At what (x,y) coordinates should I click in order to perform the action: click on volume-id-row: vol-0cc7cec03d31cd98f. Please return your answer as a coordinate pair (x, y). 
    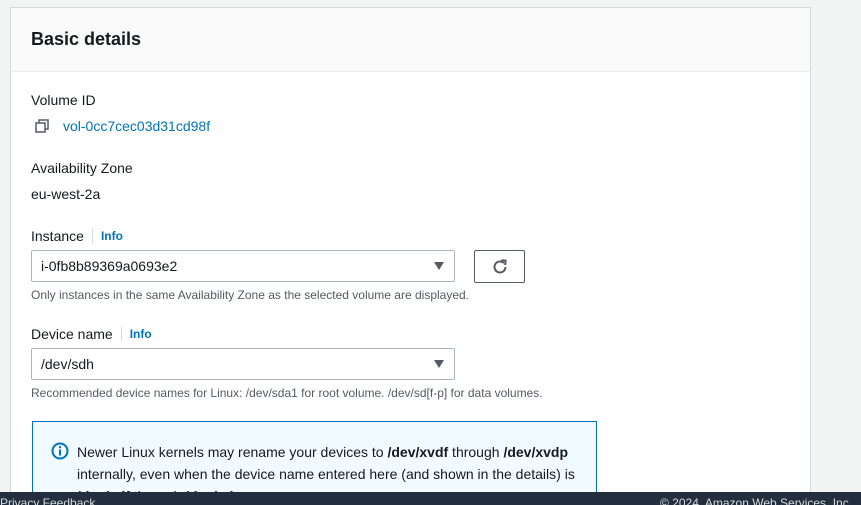
    Looking at the image, I should click on (122, 126).